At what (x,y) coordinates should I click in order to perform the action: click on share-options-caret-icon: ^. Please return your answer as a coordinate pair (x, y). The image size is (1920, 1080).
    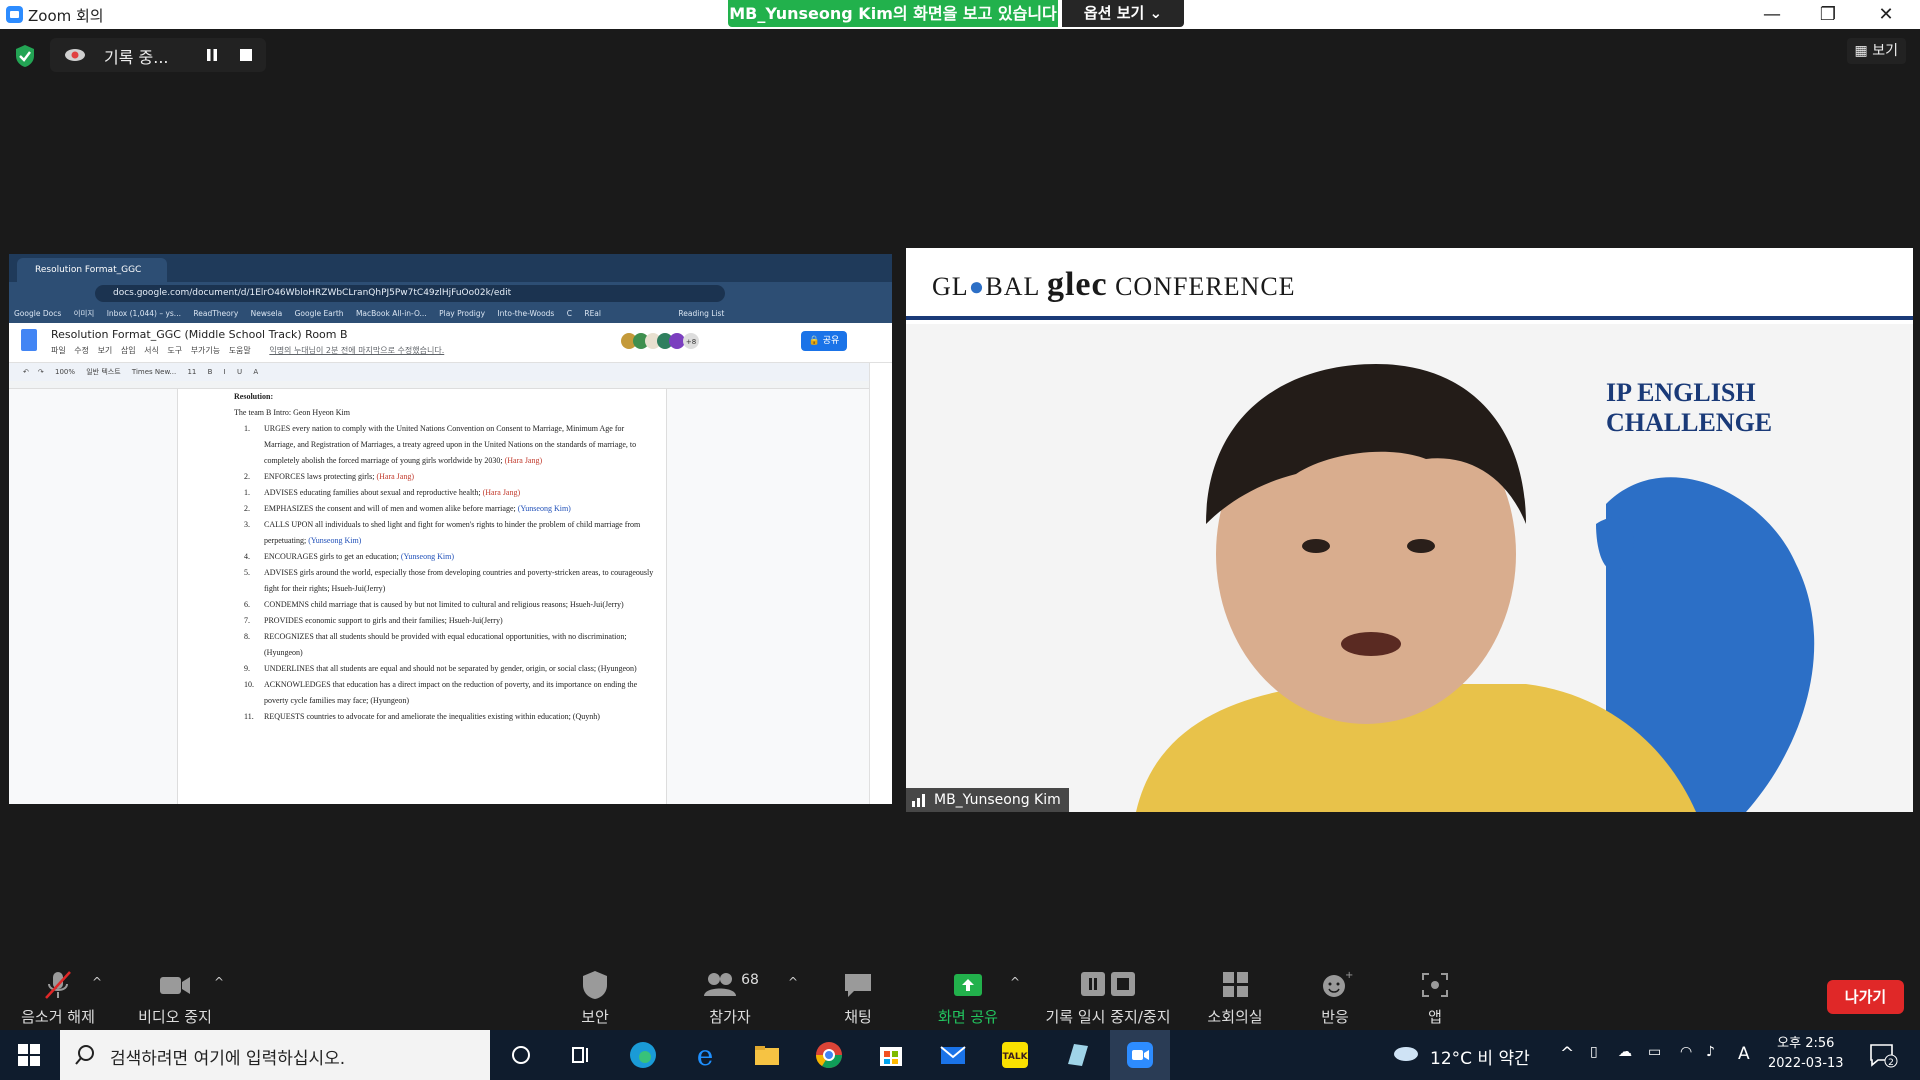
    Looking at the image, I should click on (1015, 982).